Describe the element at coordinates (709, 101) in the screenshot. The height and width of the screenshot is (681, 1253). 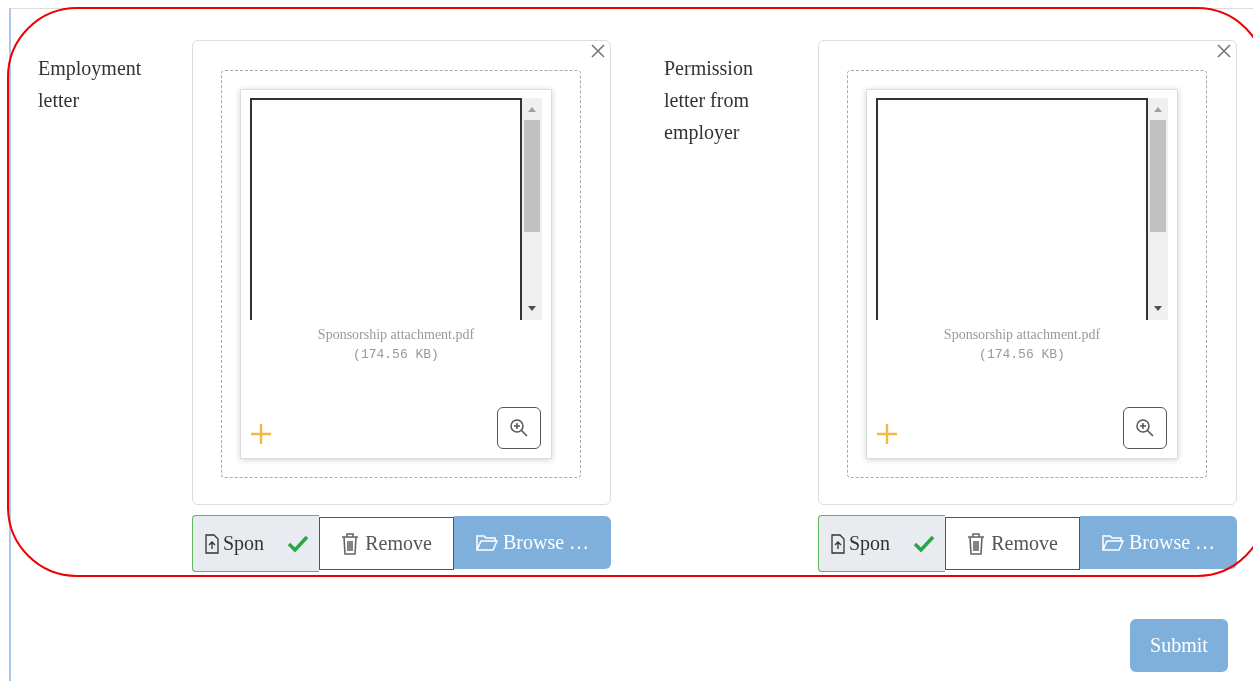
I see `field-label: Permission letter from employer` at that location.